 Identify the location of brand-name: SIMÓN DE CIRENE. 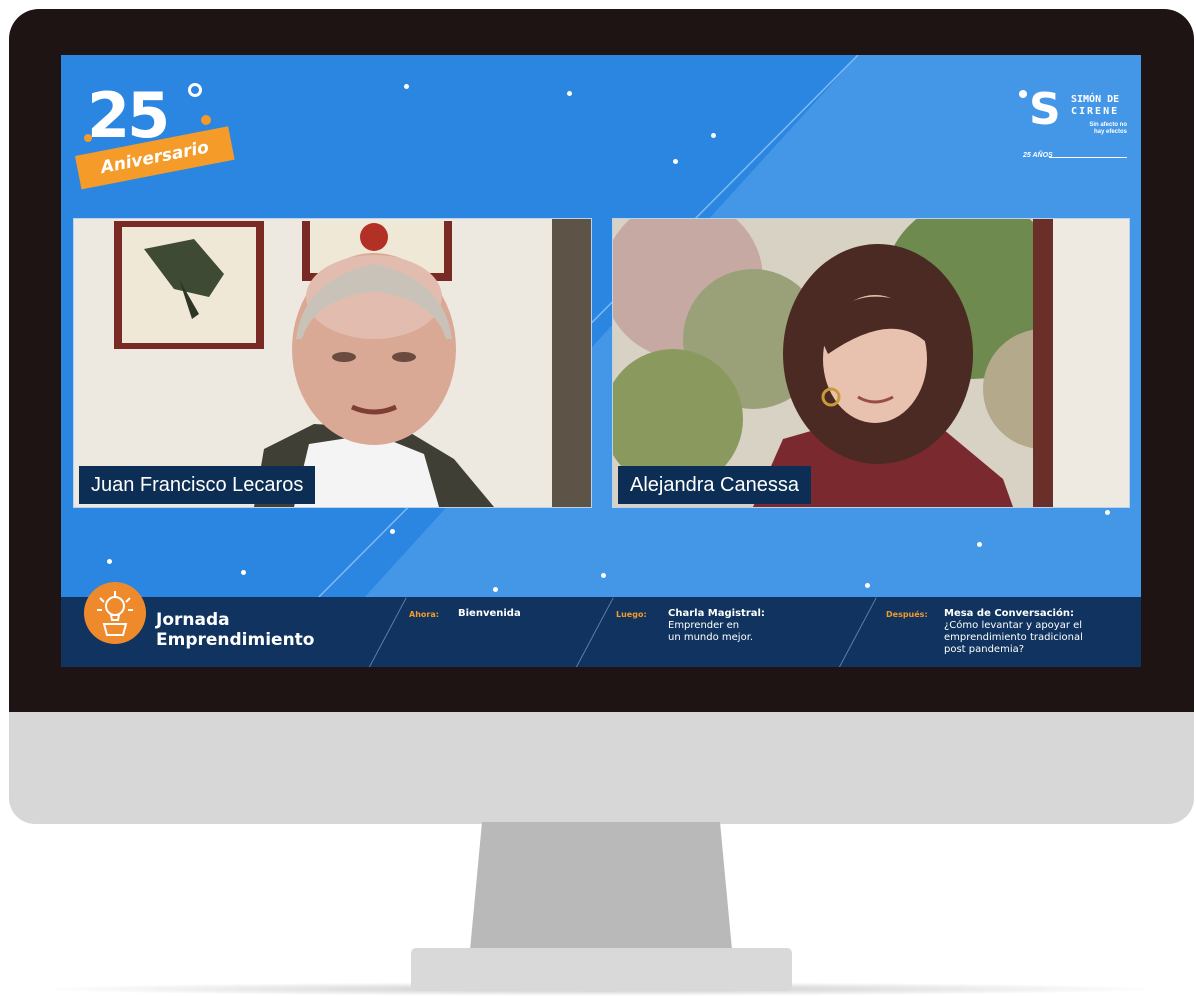
(1095, 106).